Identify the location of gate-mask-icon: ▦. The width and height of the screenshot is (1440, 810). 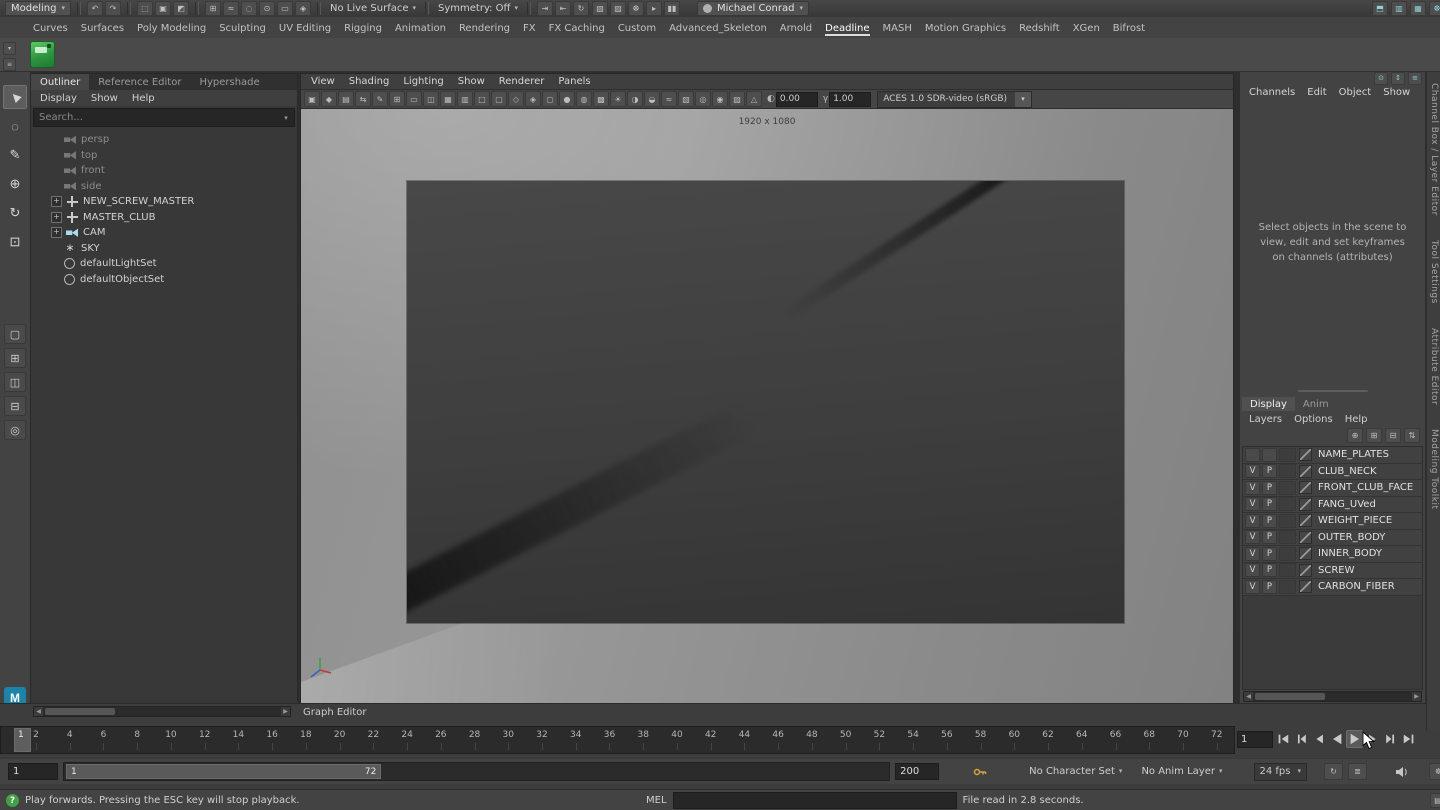
(448, 99).